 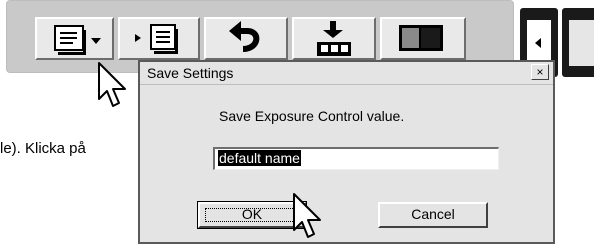 I want to click on import-arrow-icon, so click(x=334, y=38).